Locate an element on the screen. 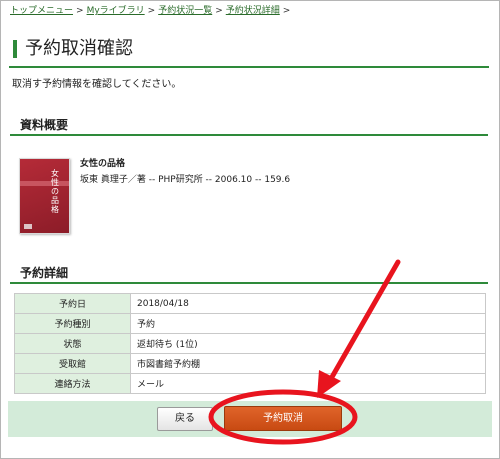  book-cover-band is located at coordinates (44, 183).